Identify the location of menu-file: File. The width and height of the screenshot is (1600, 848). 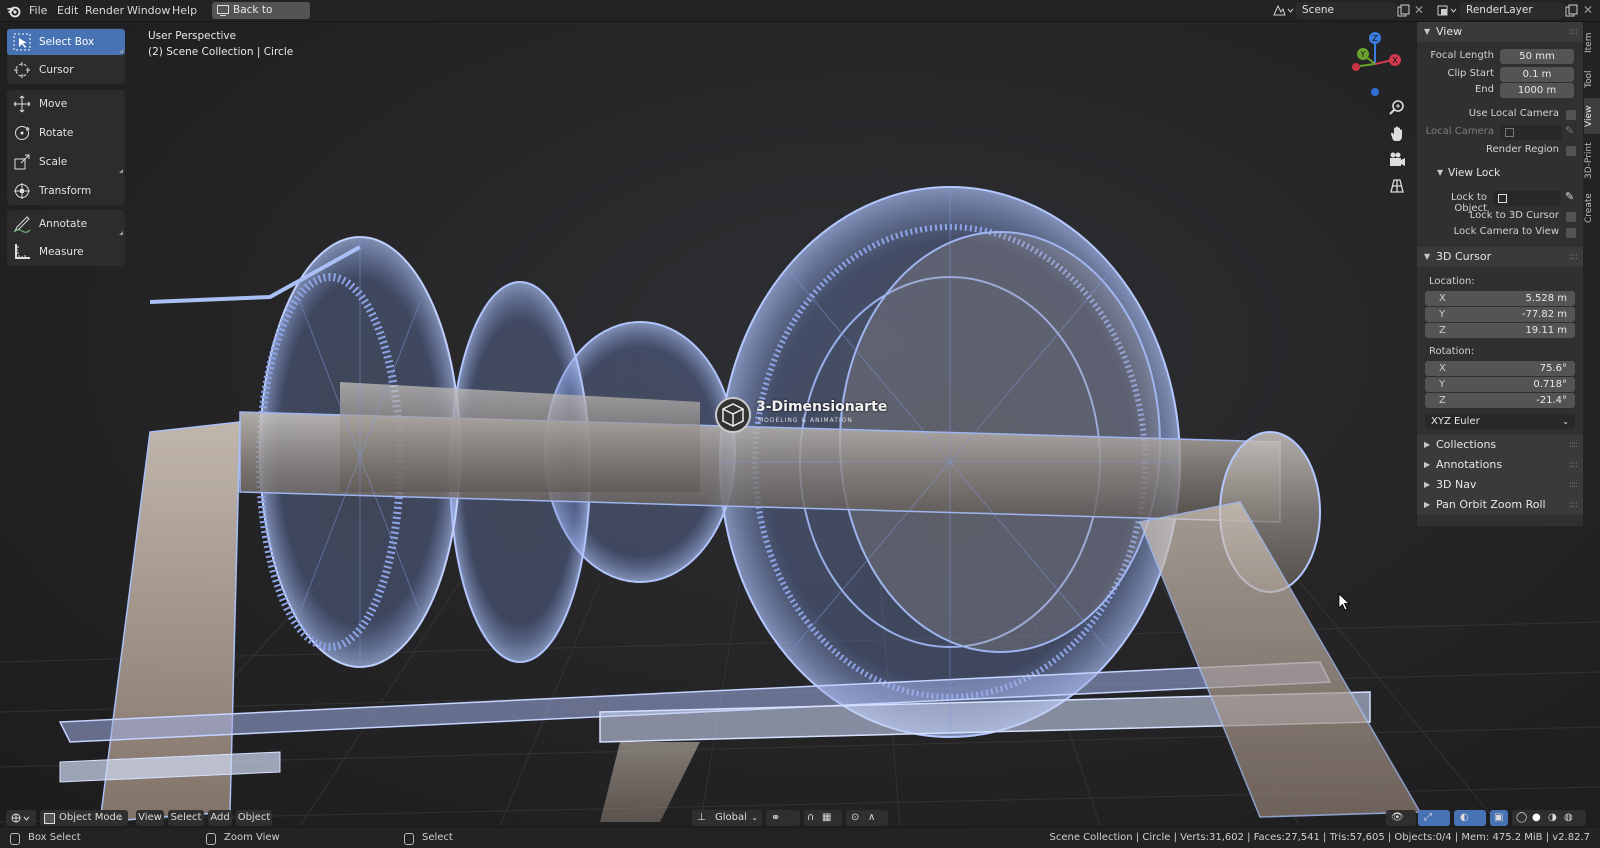
(38, 10).